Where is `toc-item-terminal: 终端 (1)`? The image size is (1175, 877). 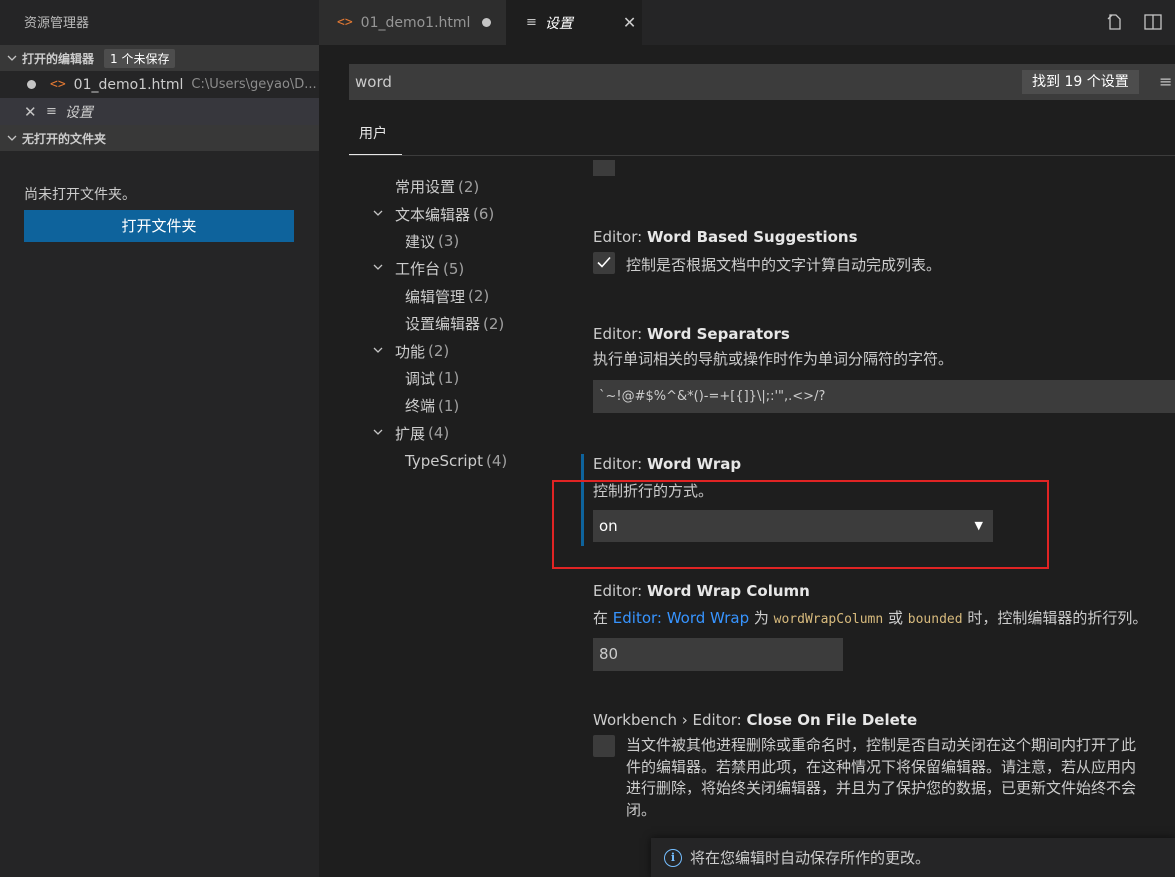
toc-item-terminal: 终端 (1) is located at coordinates (439, 405).